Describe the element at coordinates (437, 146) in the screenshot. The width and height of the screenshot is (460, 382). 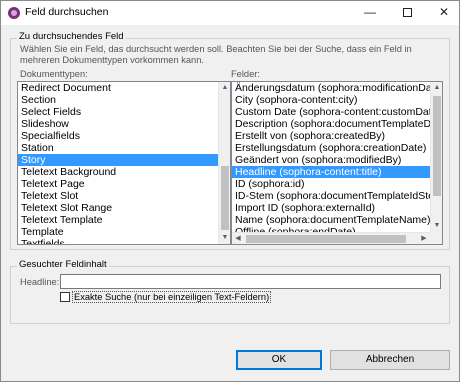
I see `fields-scroll-thumb` at that location.